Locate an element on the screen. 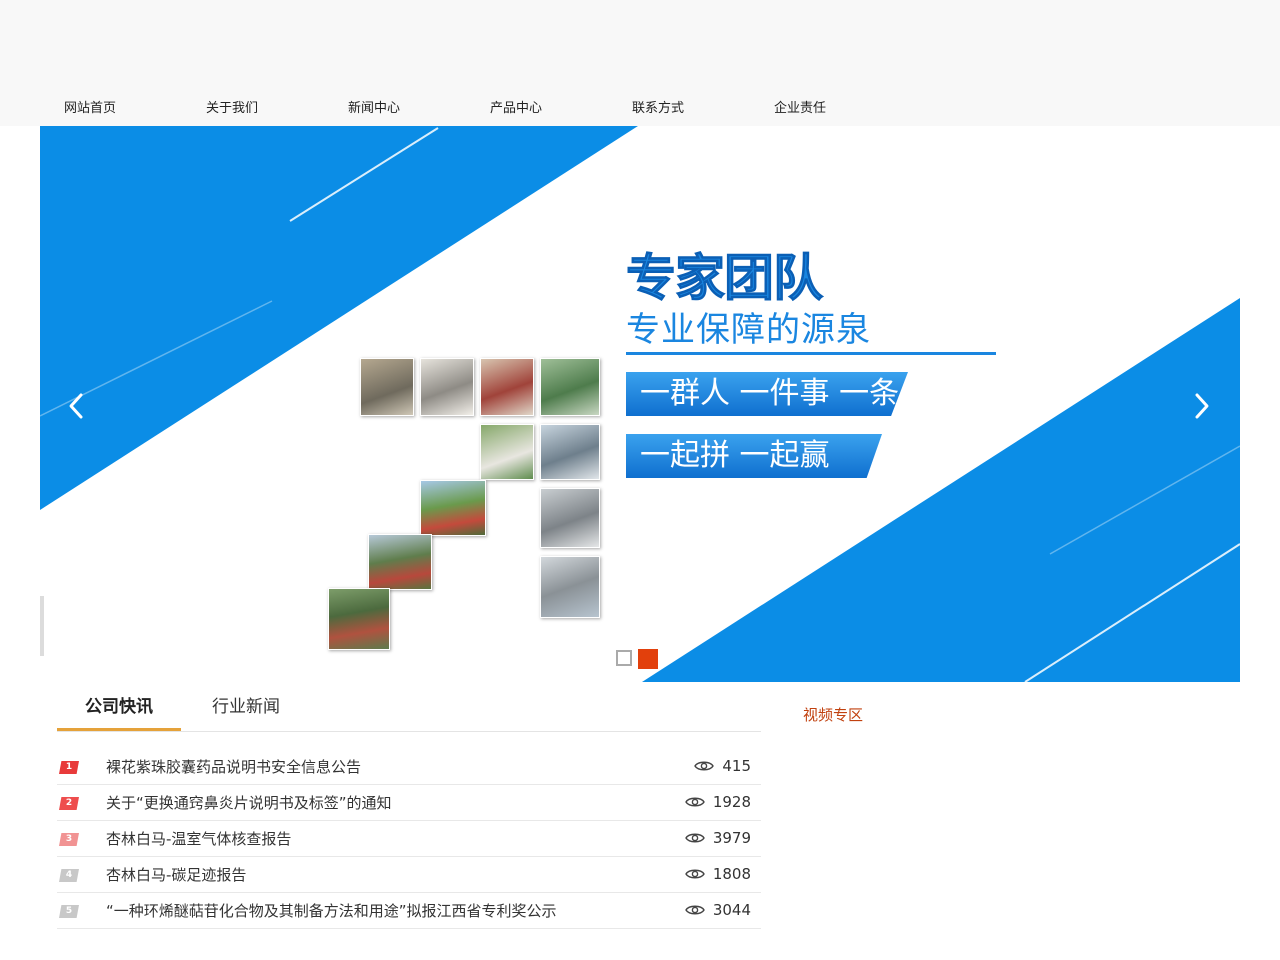 The width and height of the screenshot is (1280, 960). view-count: 1808 is located at coordinates (717, 874).